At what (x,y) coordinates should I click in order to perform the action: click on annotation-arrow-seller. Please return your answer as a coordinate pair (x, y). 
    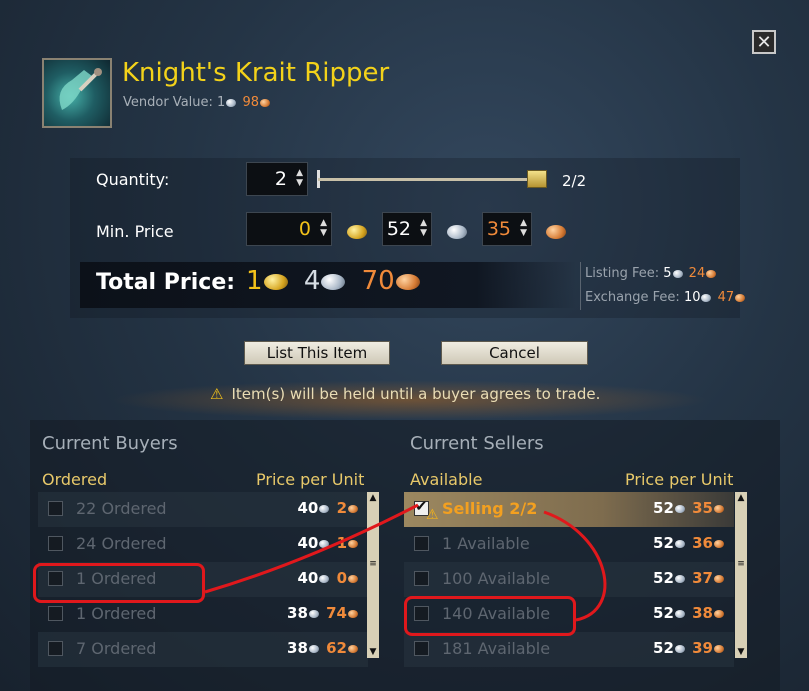
    Looking at the image, I should click on (575, 566).